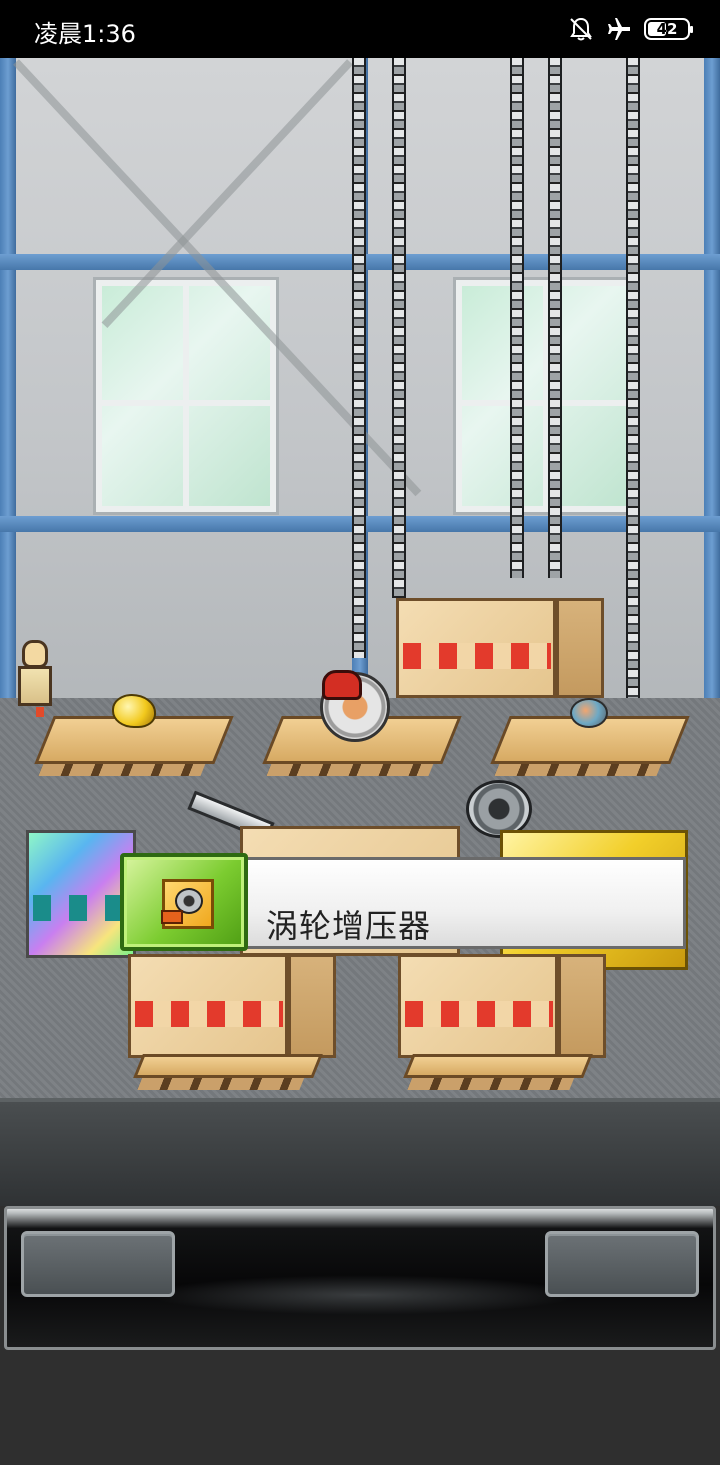 The height and width of the screenshot is (1465, 720). Describe the element at coordinates (622, 1264) in the screenshot. I see `right-button` at that location.